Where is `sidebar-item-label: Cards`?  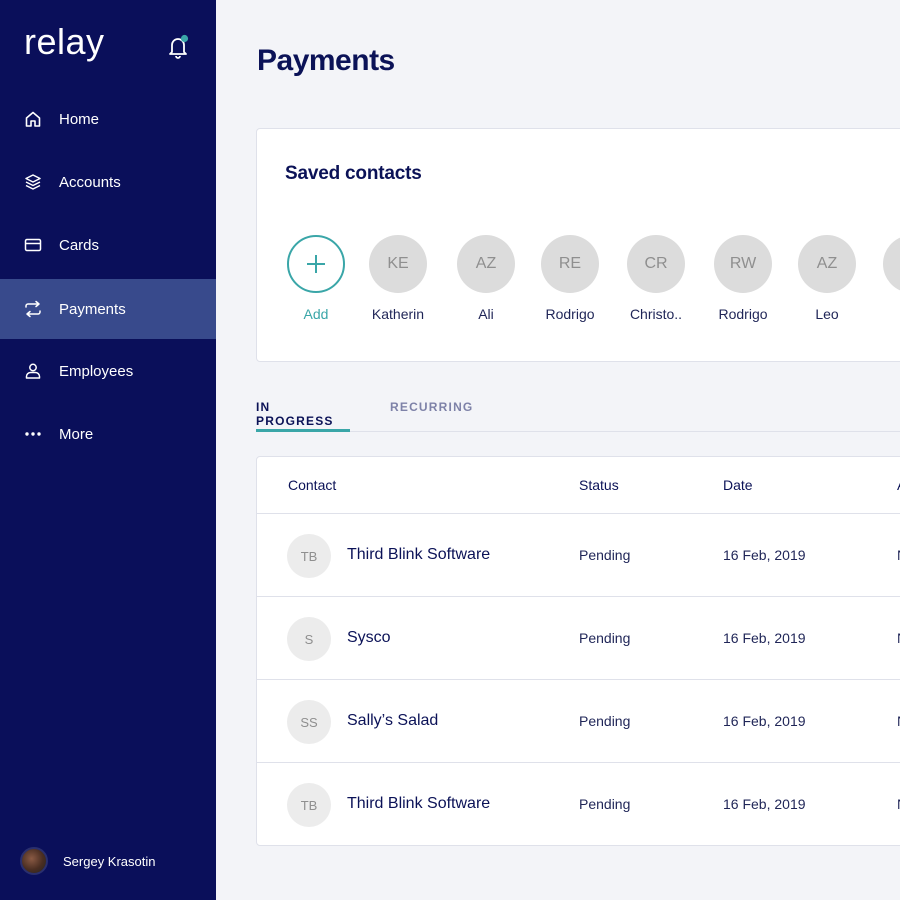
sidebar-item-label: Cards is located at coordinates (79, 245).